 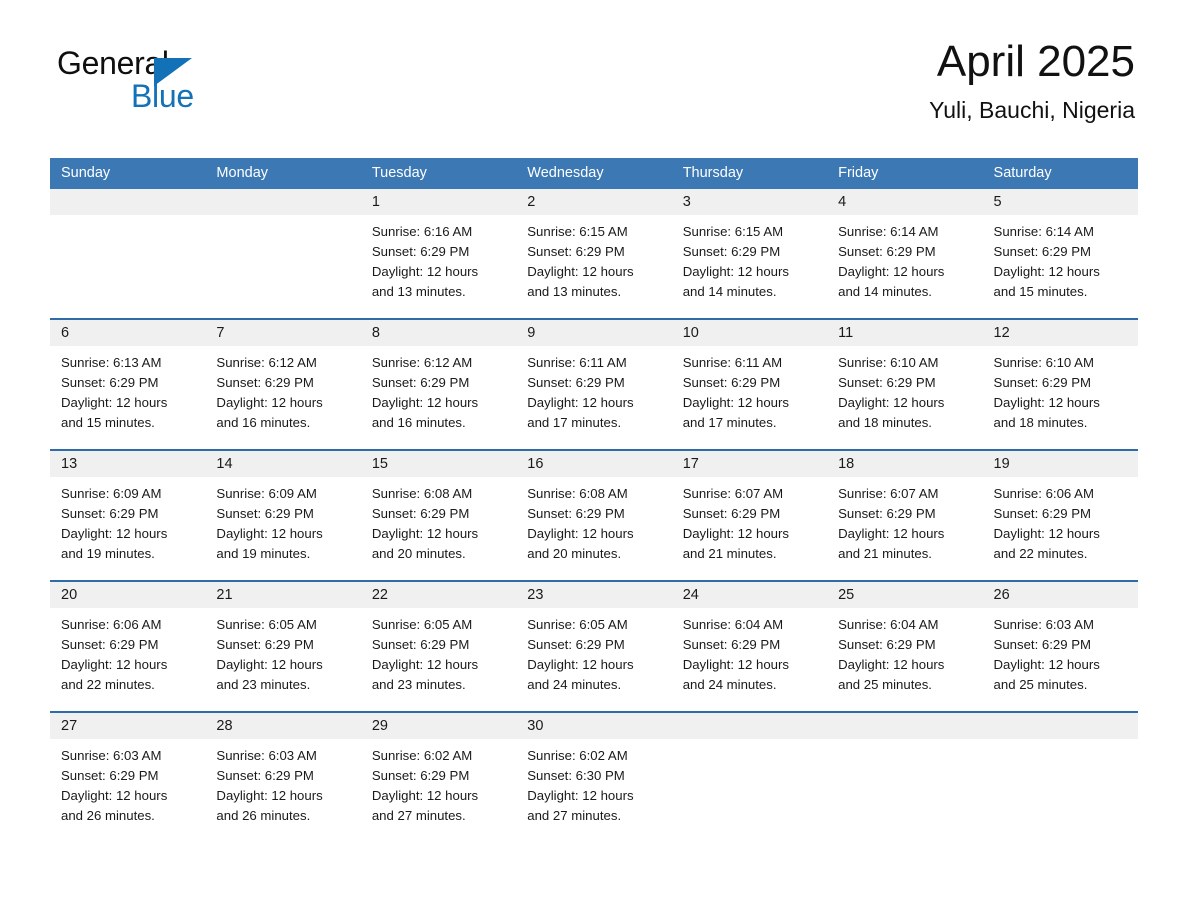 I want to click on day-number-band: 13 14 15 16 17 18 19, so click(x=594, y=464).